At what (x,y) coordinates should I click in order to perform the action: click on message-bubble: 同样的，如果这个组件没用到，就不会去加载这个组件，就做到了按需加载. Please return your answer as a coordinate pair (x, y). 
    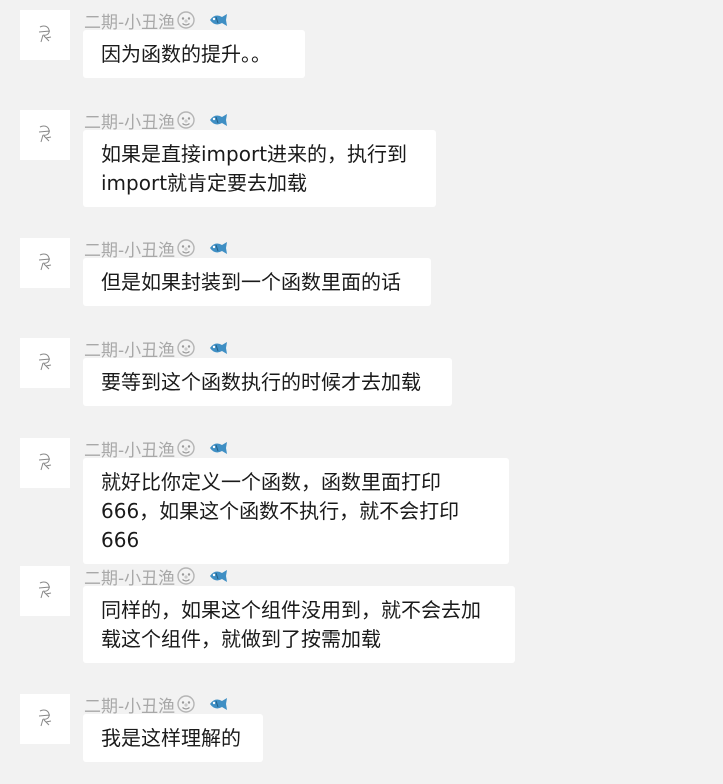
    Looking at the image, I should click on (299, 624).